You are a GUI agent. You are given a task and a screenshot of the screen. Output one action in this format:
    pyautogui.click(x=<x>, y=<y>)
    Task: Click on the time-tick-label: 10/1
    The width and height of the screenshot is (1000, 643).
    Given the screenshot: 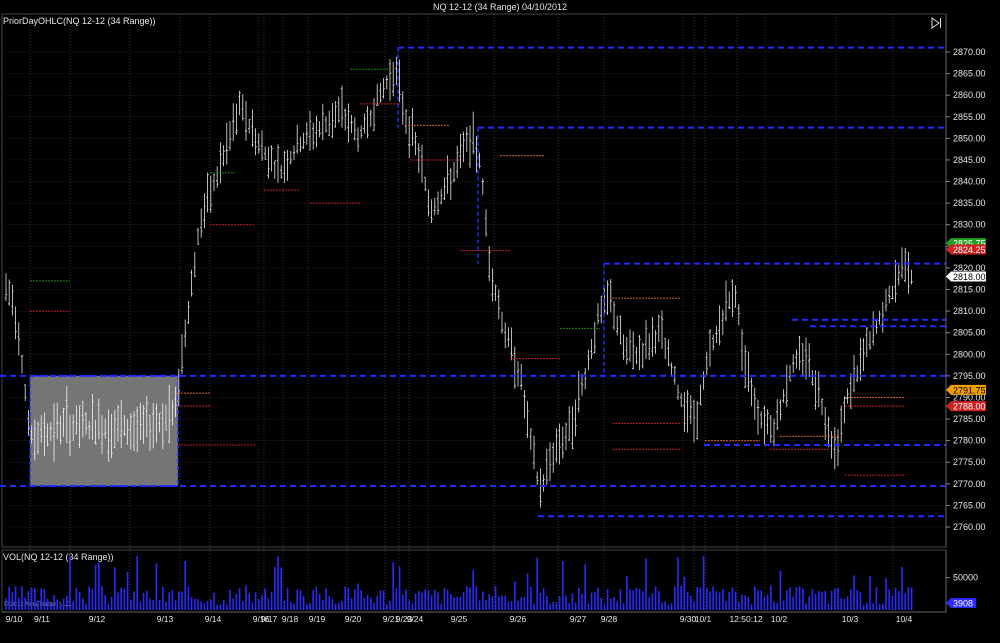 What is the action you would take?
    pyautogui.click(x=703, y=619)
    